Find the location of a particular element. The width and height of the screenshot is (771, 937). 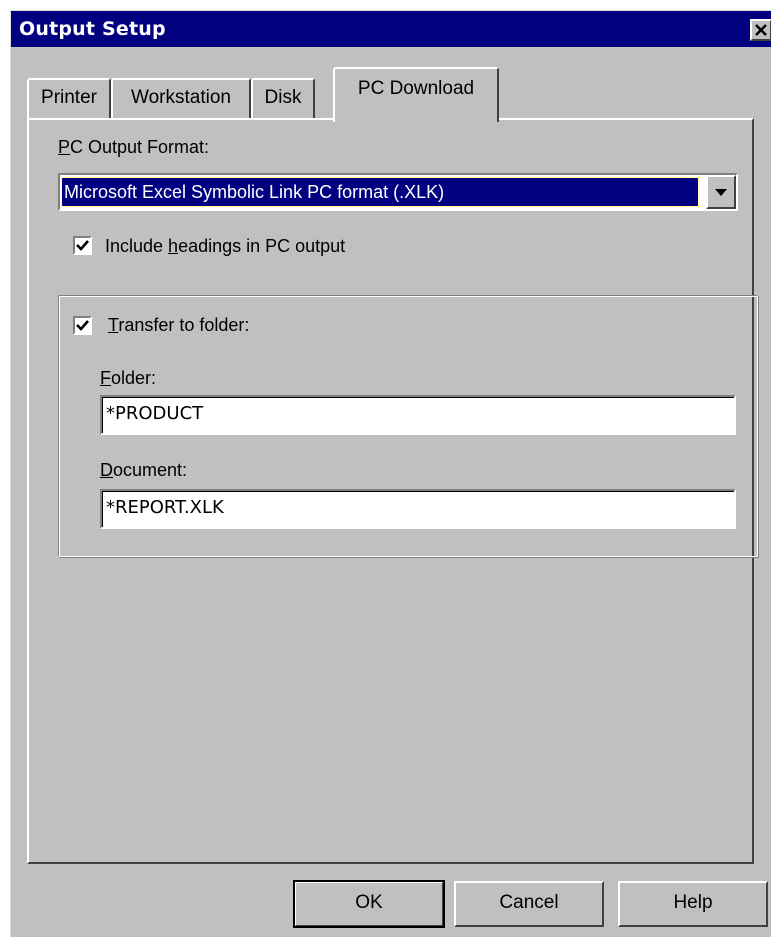

tab-disk-label: Disk is located at coordinates (283, 97).